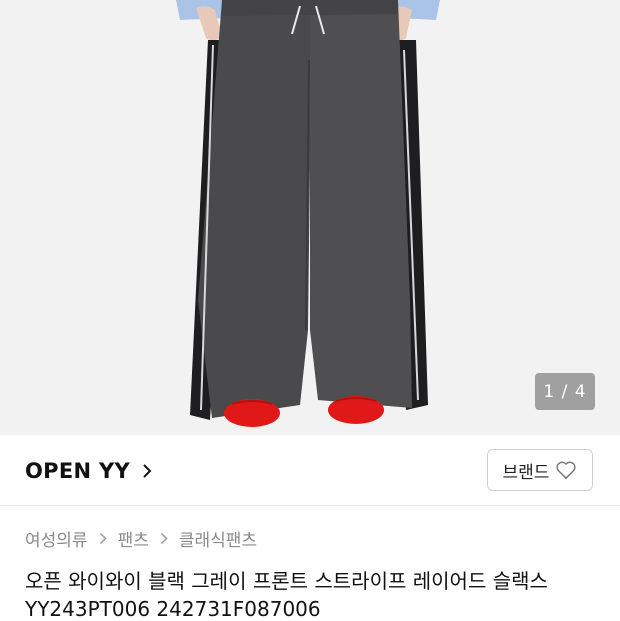 Image resolution: width=620 pixels, height=621 pixels. What do you see at coordinates (56, 538) in the screenshot?
I see `breadcrumb-item: 여성의류` at bounding box center [56, 538].